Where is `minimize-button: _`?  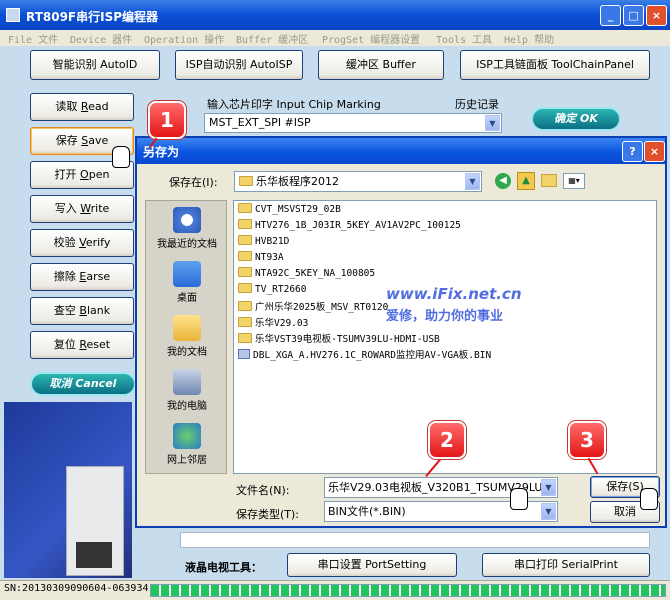 minimize-button: _ is located at coordinates (610, 15).